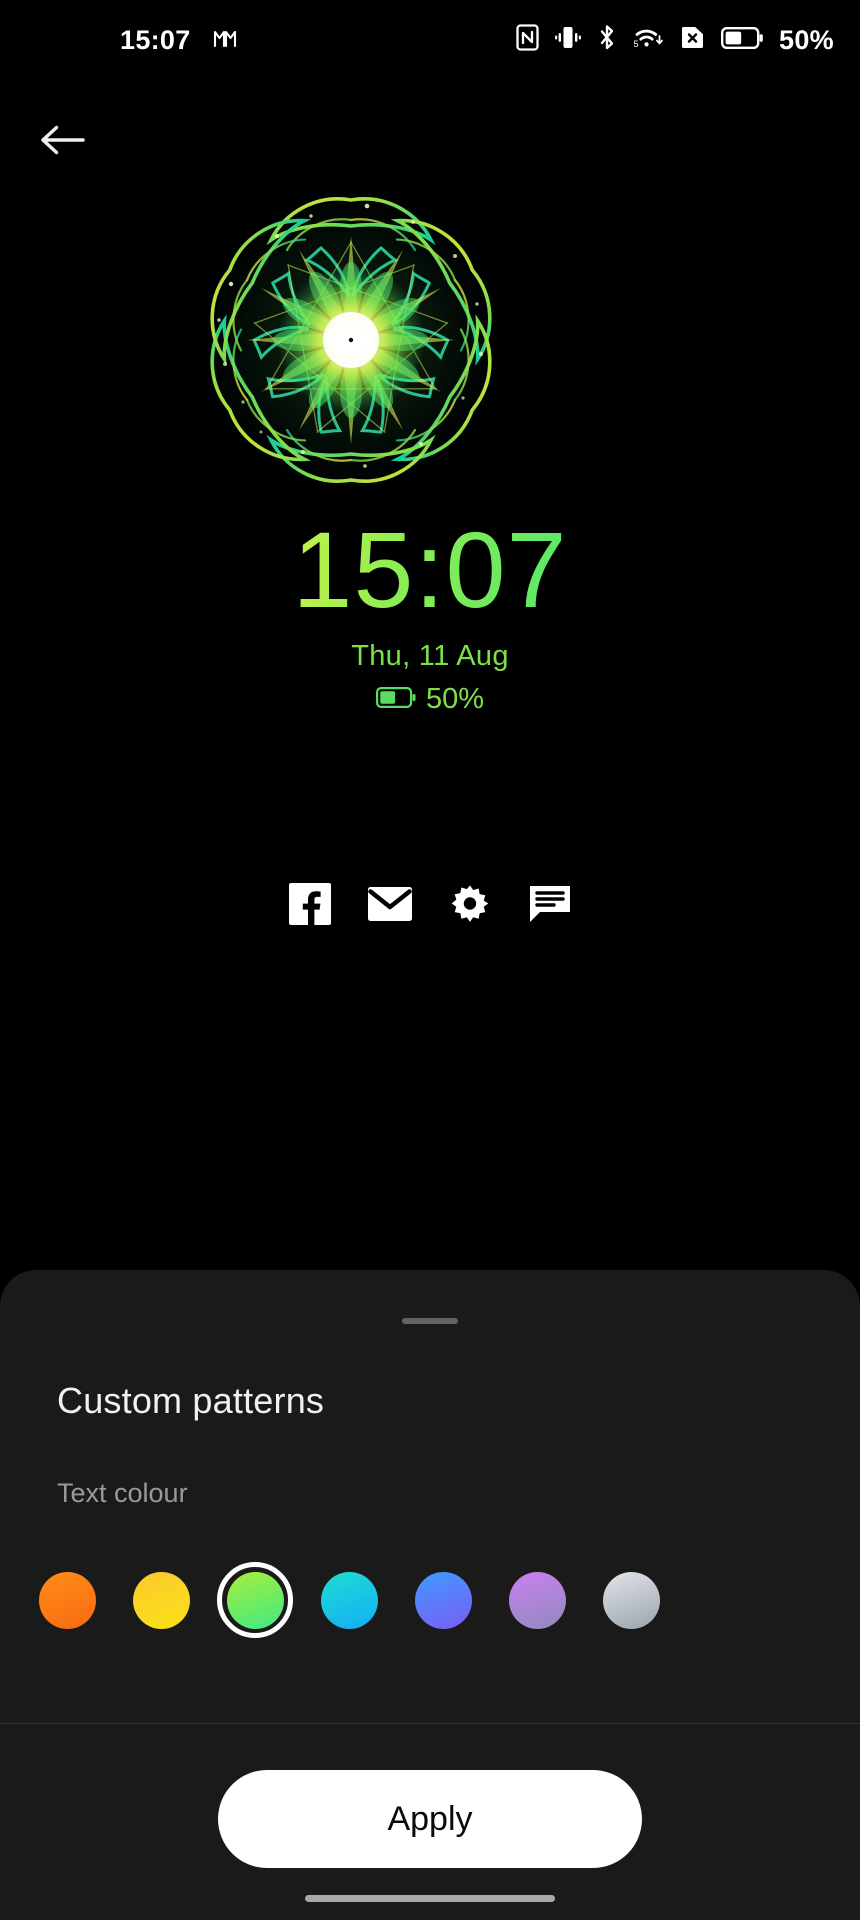  What do you see at coordinates (351, 338) in the screenshot?
I see `pattern-preview-art` at bounding box center [351, 338].